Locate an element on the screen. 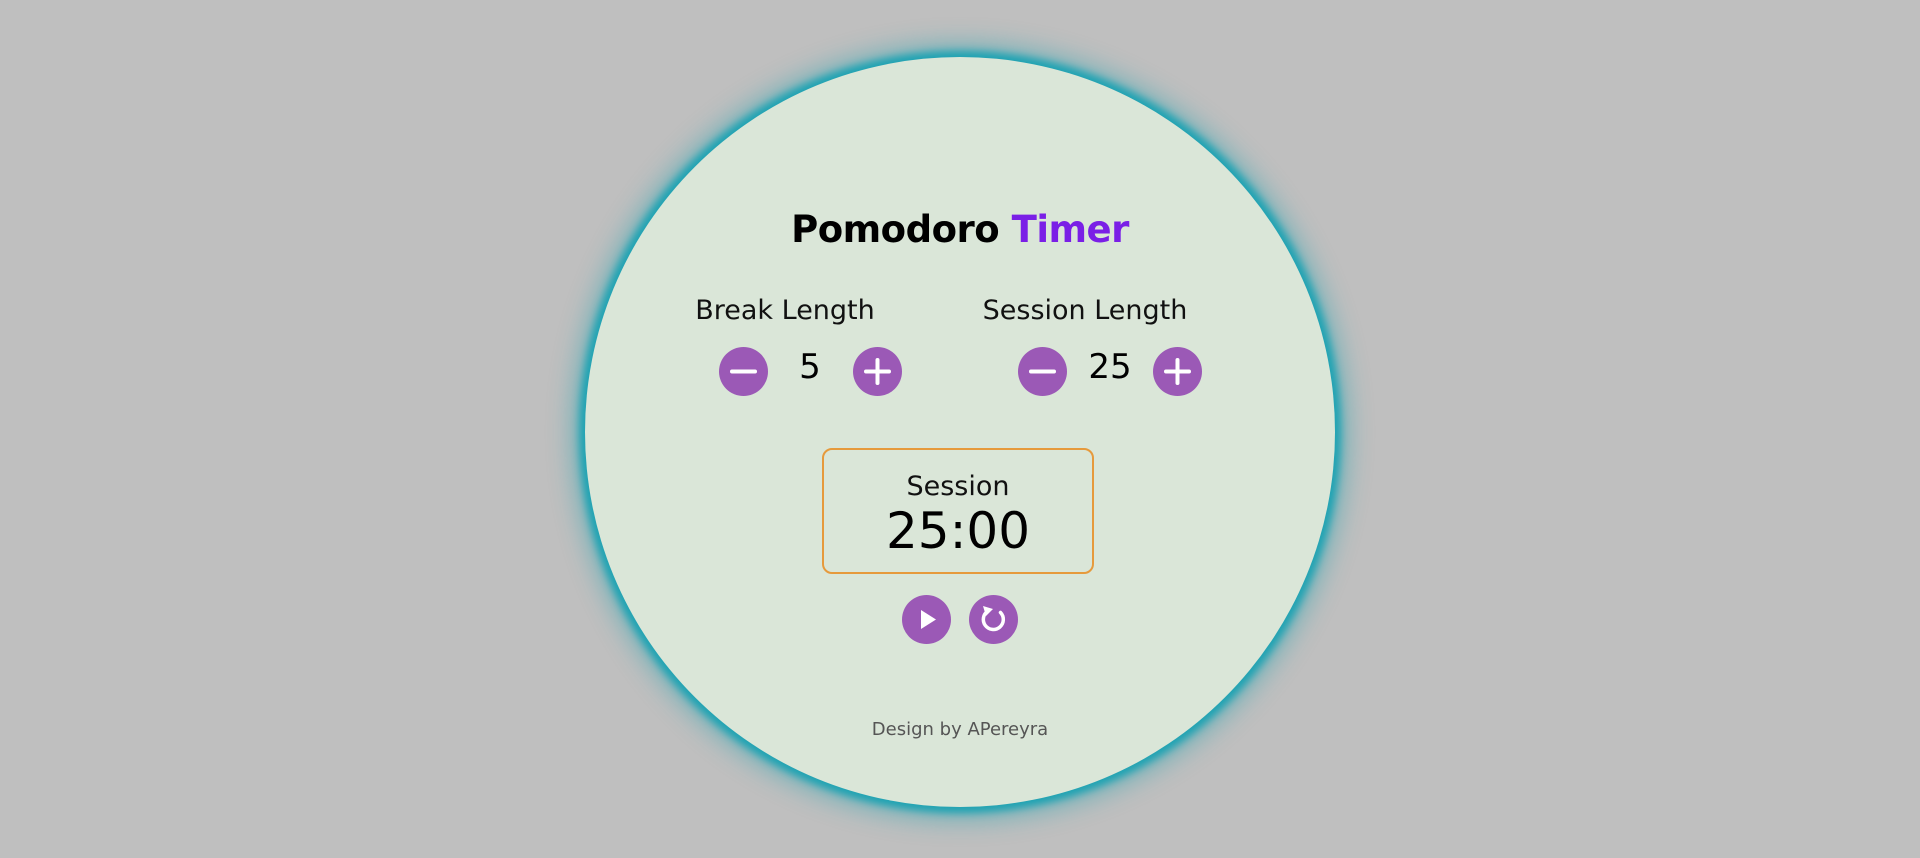 The height and width of the screenshot is (858, 1920). play-icon is located at coordinates (928, 619).